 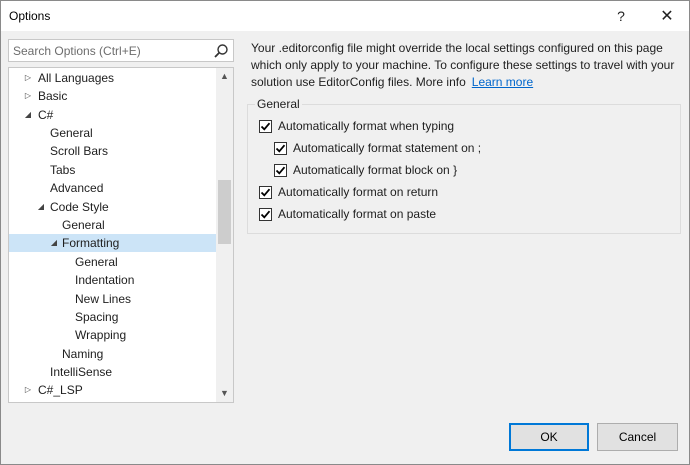 What do you see at coordinates (109, 50) in the screenshot?
I see `search-input` at bounding box center [109, 50].